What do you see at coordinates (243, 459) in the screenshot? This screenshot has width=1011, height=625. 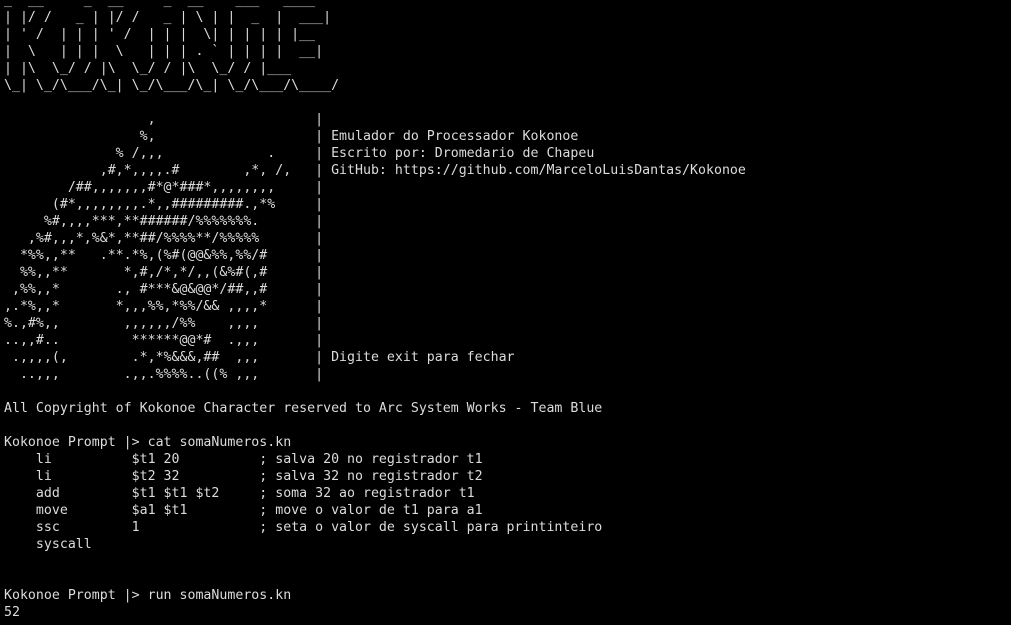 I see `code-line: li $t1 20 ; salva 20 no registrador t1` at bounding box center [243, 459].